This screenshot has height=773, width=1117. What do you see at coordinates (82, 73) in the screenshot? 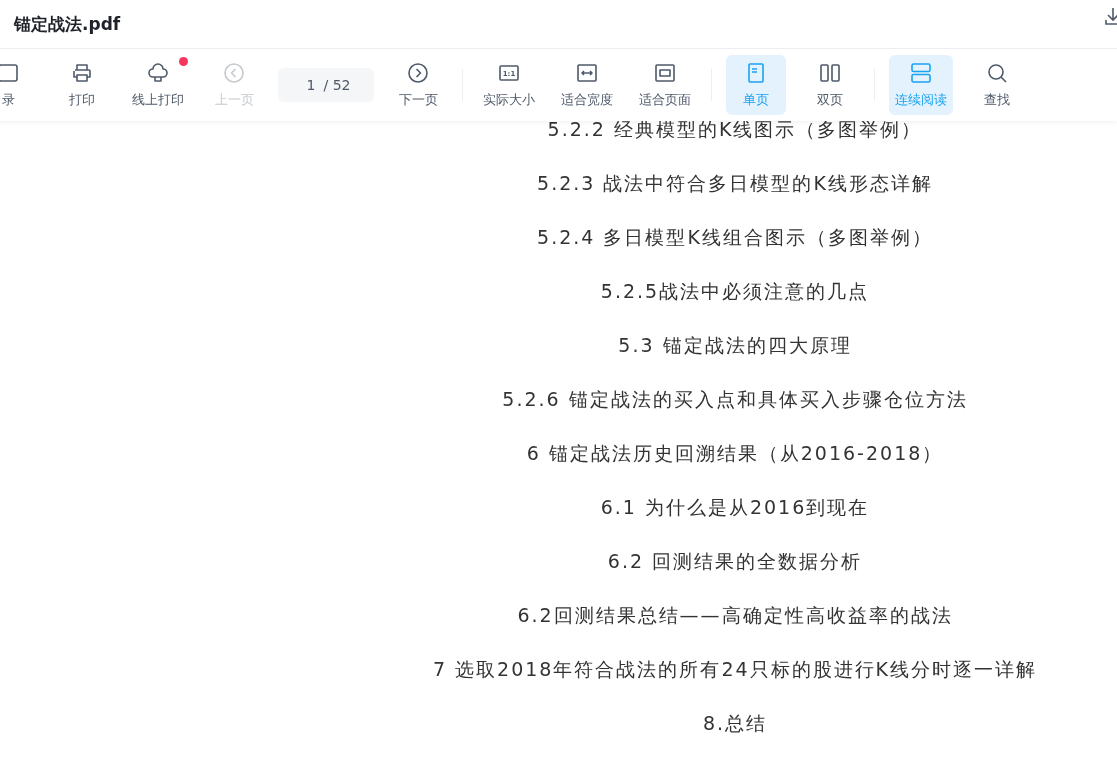
I see `printer-icon` at bounding box center [82, 73].